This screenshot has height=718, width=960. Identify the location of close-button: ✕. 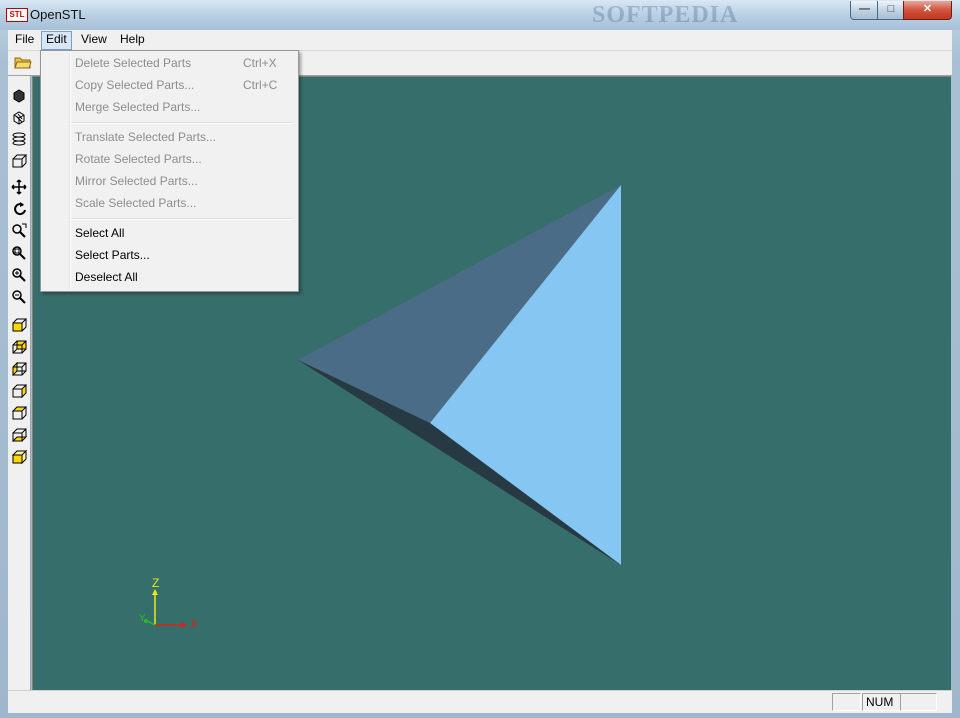
(927, 10).